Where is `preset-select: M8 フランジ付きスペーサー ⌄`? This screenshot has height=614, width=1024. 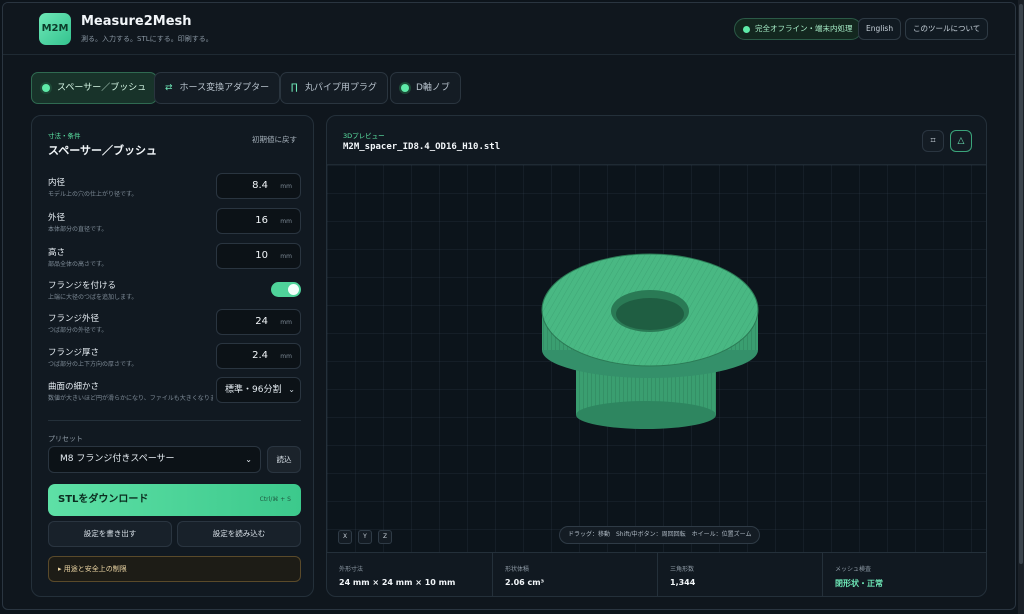
preset-select: M8 フランジ付きスペーサー ⌄ is located at coordinates (154, 459).